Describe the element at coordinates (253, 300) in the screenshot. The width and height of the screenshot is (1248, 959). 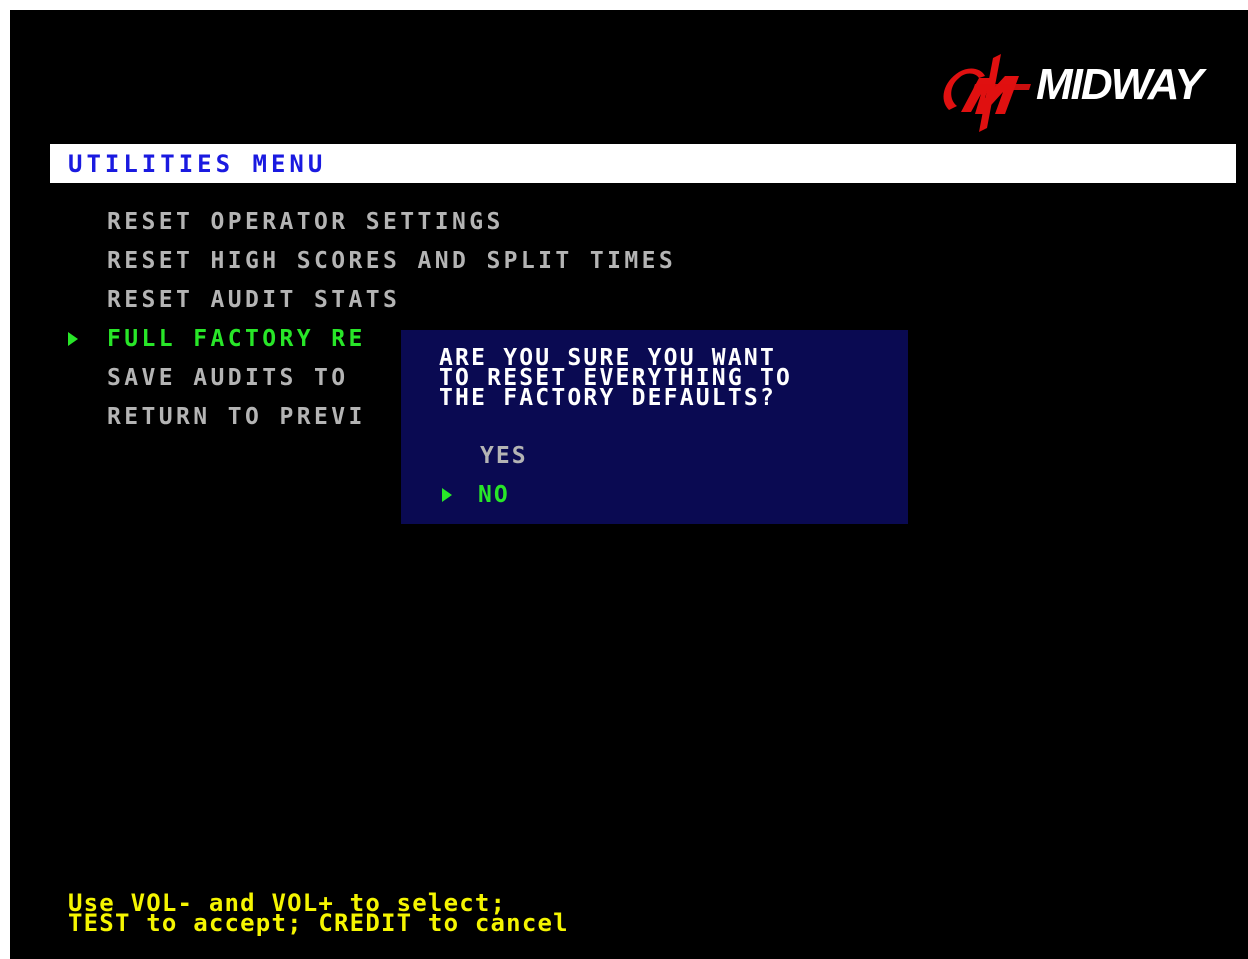
I see `menu-item-reset-audit-stats: RESET AUDIT STATS` at that location.